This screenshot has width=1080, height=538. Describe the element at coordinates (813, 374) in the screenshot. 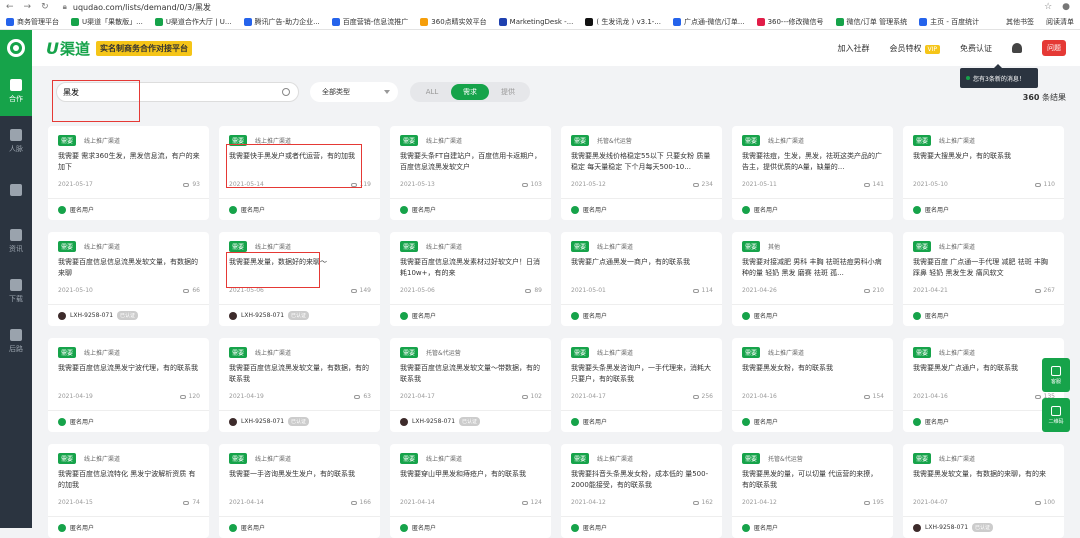

I see `card-description: 我需要黑发女粉，有的联系我` at that location.